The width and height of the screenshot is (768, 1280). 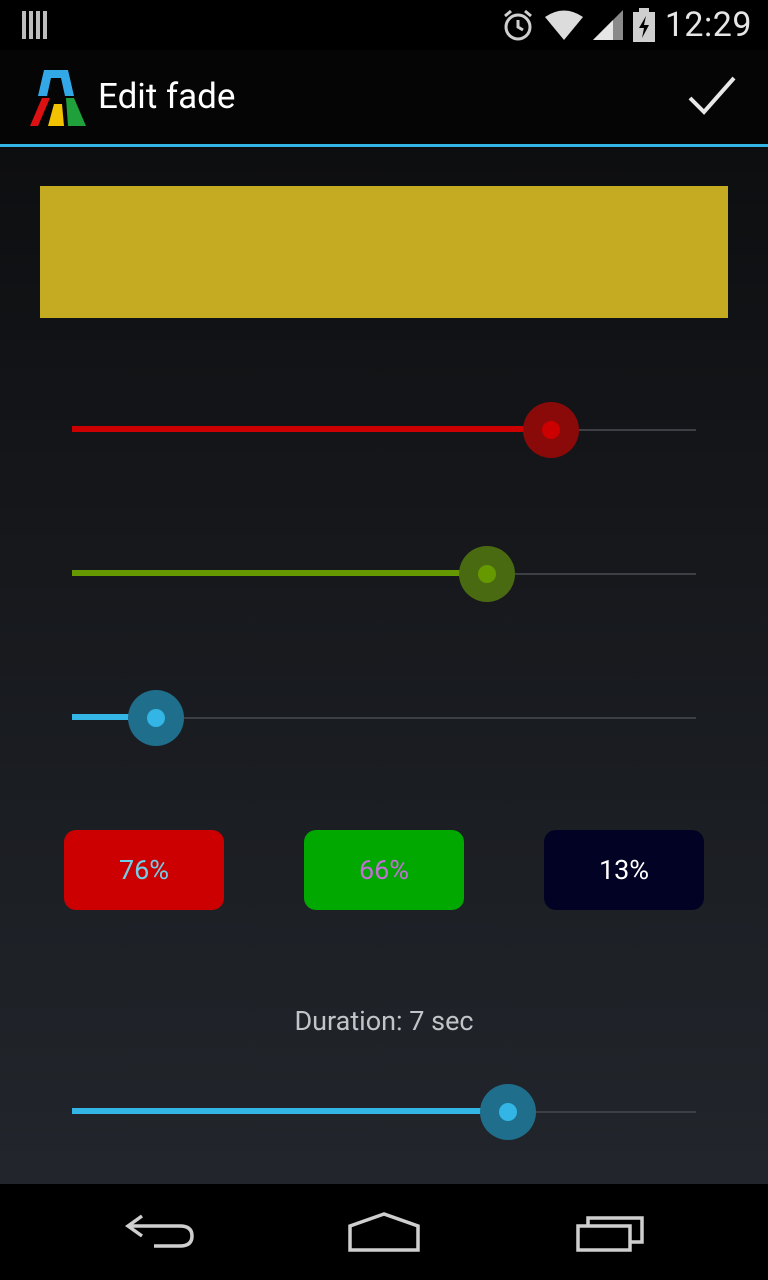 What do you see at coordinates (643, 25) in the screenshot?
I see `battery-charging-icon` at bounding box center [643, 25].